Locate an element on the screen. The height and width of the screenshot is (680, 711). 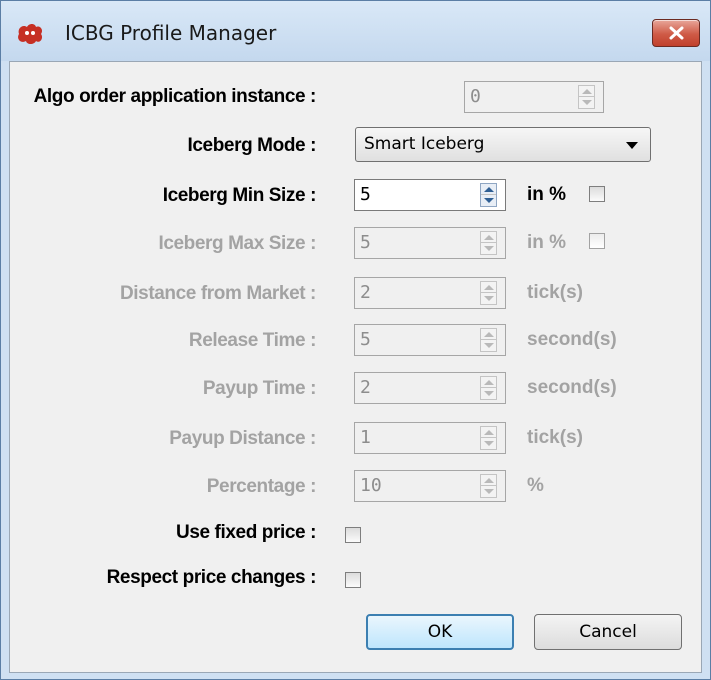
iceberg-mode-dropdown: Smart Iceberg is located at coordinates (503, 144).